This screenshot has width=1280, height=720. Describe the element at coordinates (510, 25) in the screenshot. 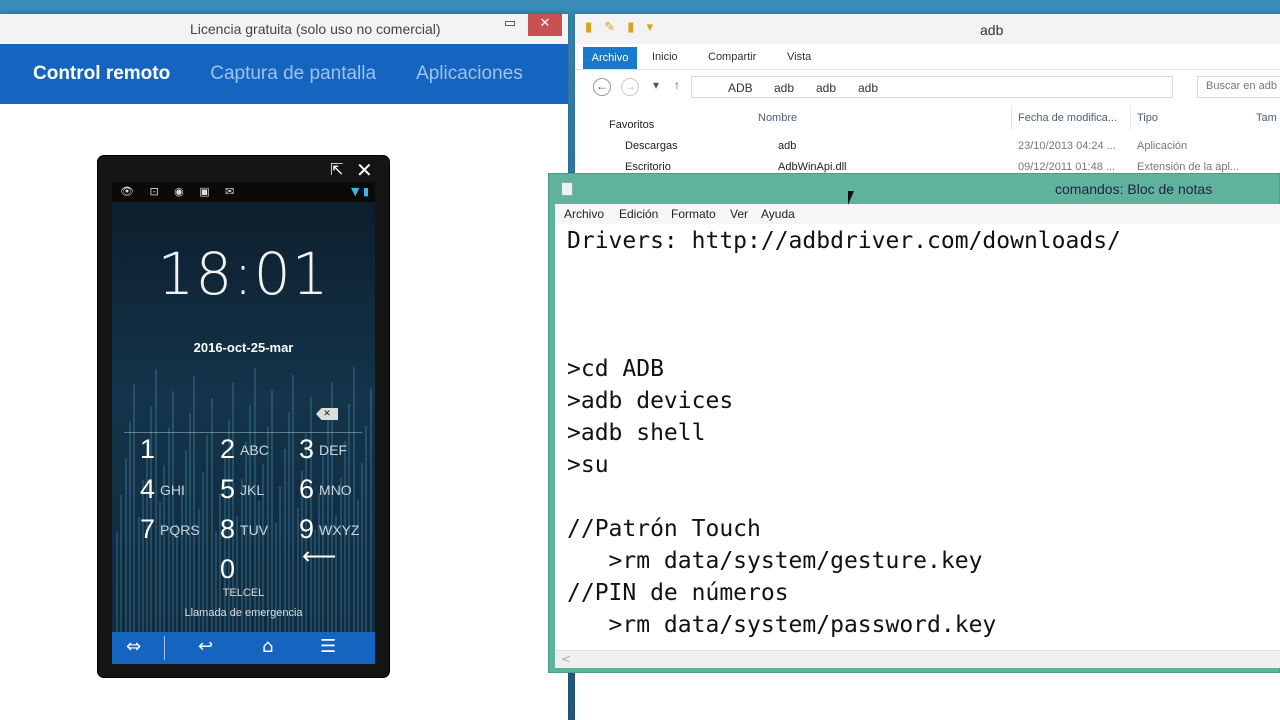

I see `minimize-button: ▭` at that location.